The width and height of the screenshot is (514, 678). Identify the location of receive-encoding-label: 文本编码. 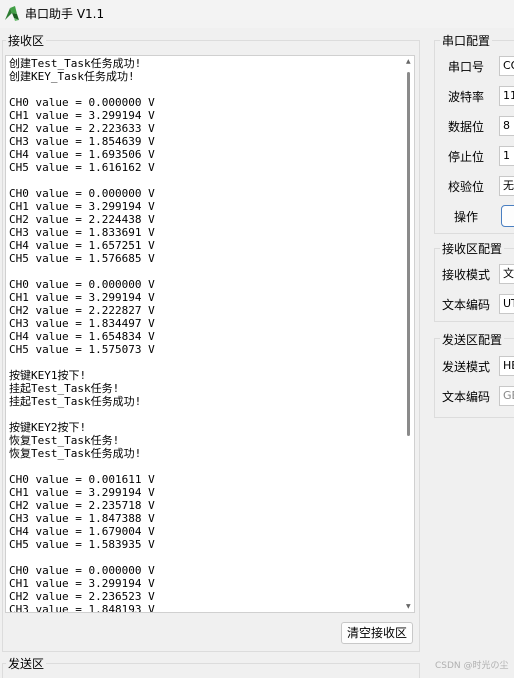
(466, 305).